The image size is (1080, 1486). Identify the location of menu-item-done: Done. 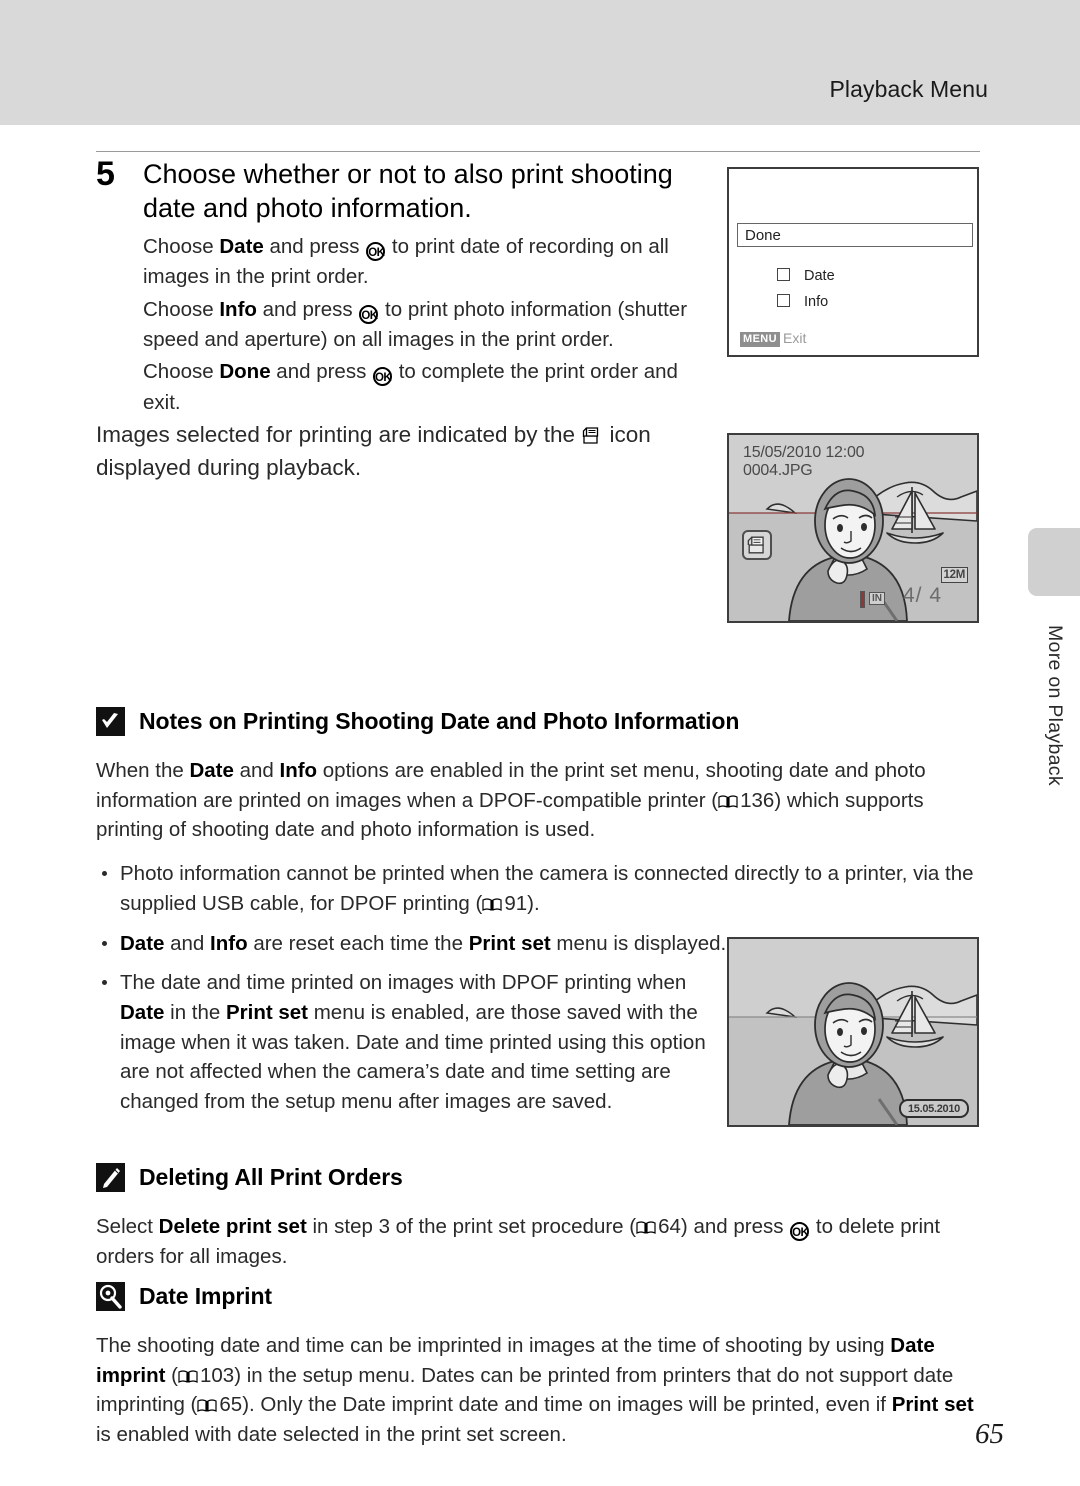
(855, 235).